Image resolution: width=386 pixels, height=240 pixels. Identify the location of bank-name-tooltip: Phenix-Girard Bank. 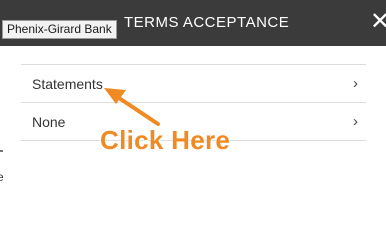
(59, 29).